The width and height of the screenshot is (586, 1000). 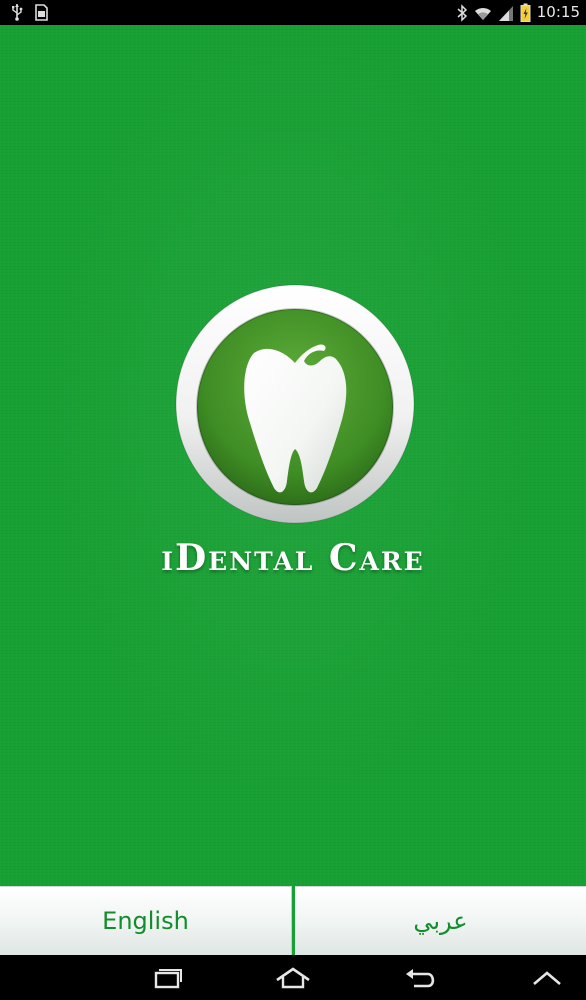 I want to click on recent-apps-icon, so click(x=167, y=978).